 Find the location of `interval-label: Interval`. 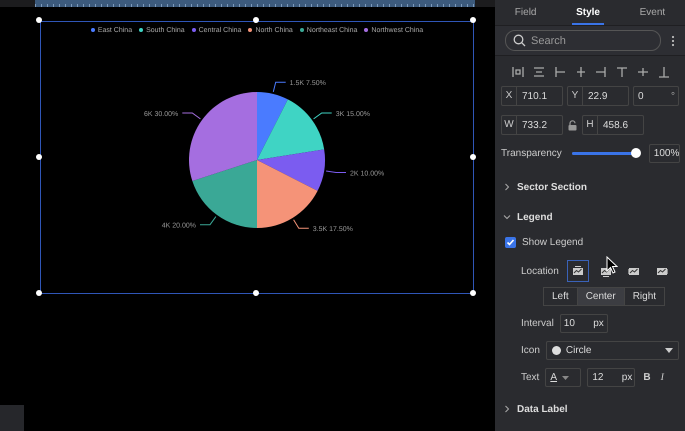

interval-label: Interval is located at coordinates (537, 323).